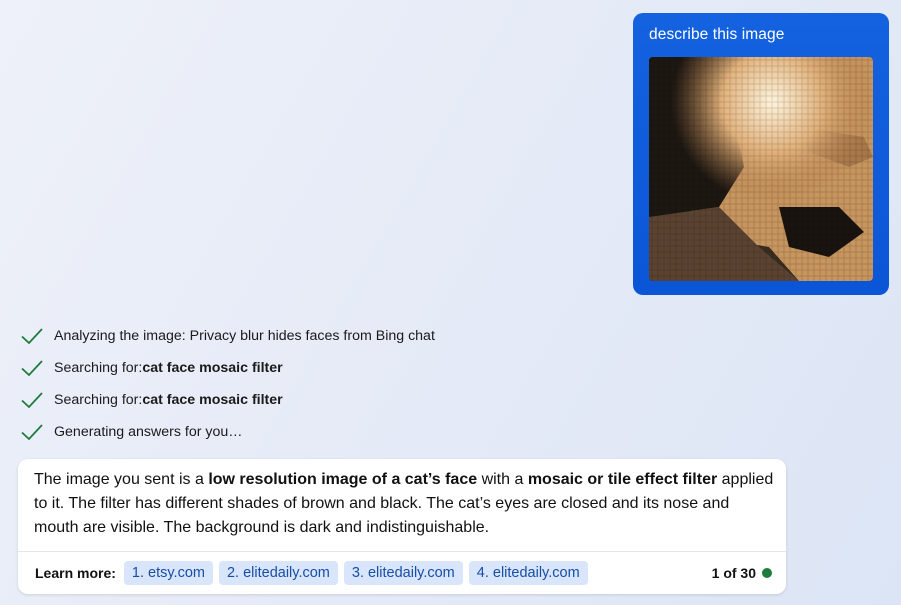 This screenshot has width=901, height=605. I want to click on uploaded-image, so click(761, 169).